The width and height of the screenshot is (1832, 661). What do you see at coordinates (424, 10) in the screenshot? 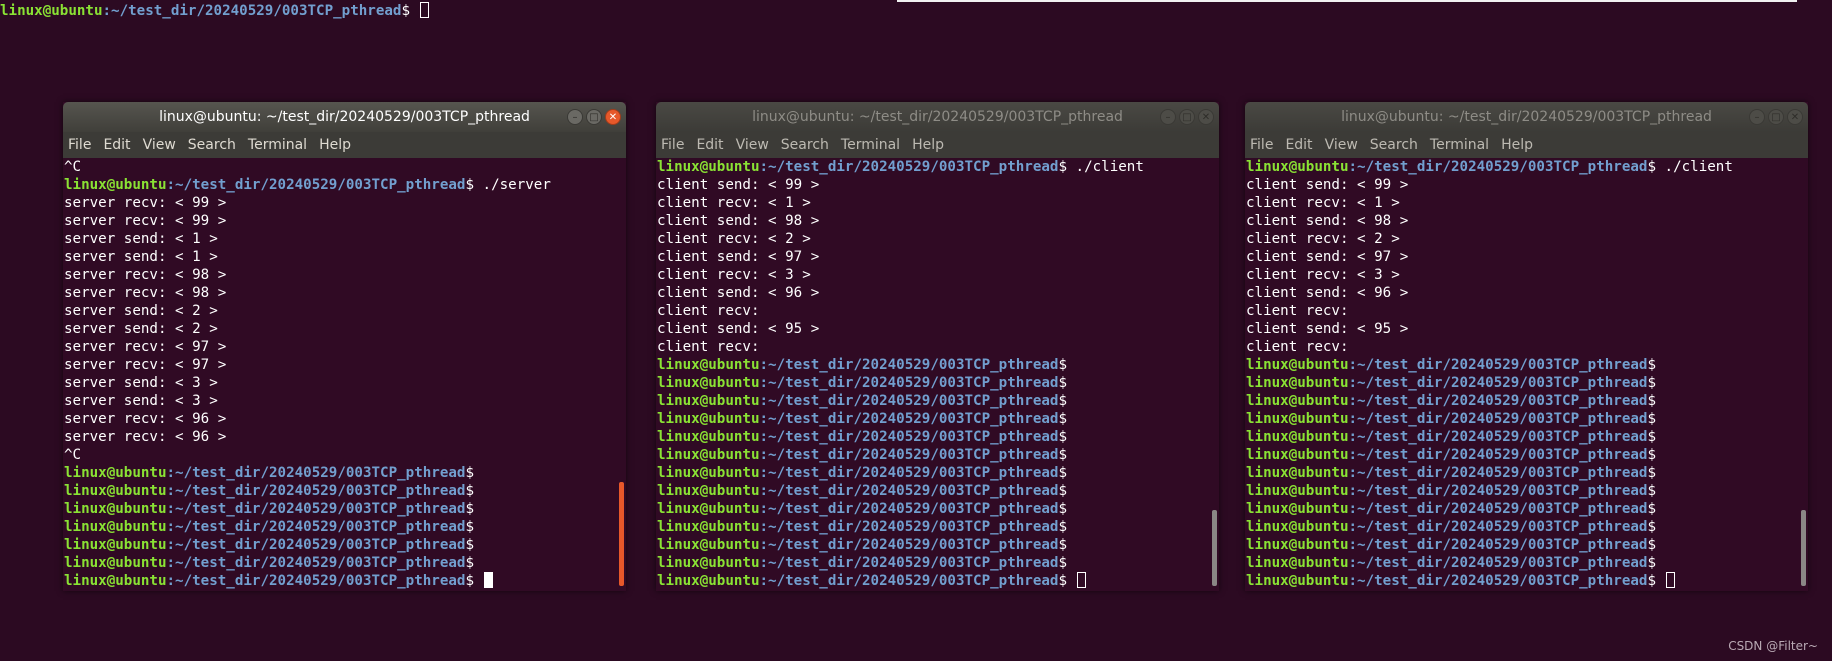
I see `text-cursor` at bounding box center [424, 10].